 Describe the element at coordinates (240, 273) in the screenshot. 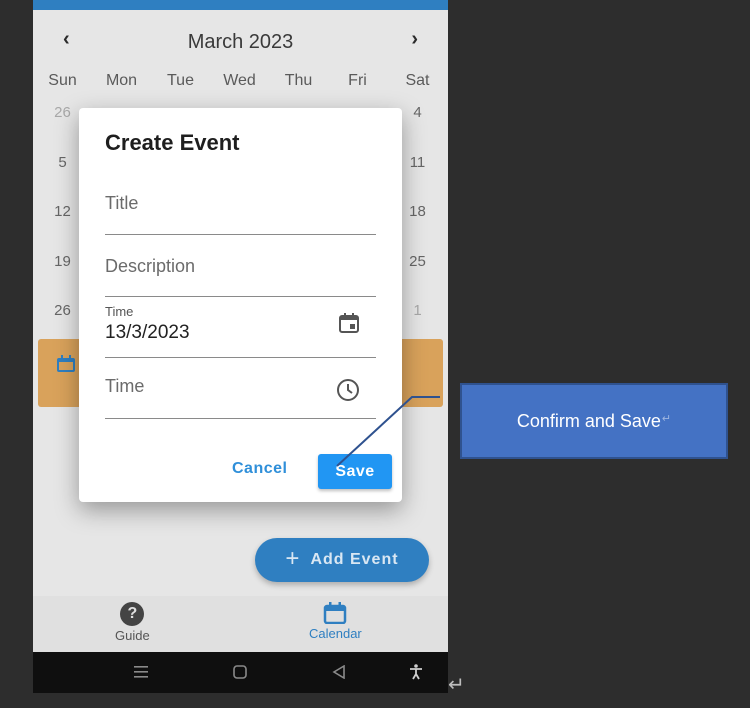

I see `description-field: Description` at that location.